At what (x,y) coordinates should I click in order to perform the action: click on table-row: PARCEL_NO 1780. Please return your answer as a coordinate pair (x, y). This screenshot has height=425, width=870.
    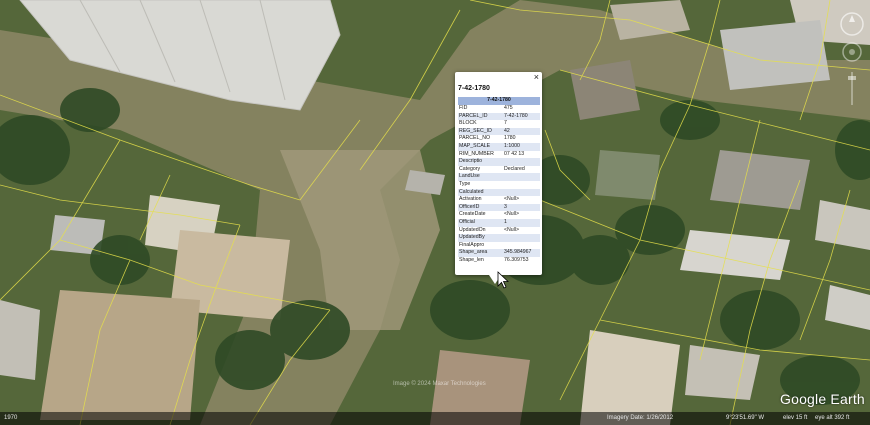
    Looking at the image, I should click on (487, 138).